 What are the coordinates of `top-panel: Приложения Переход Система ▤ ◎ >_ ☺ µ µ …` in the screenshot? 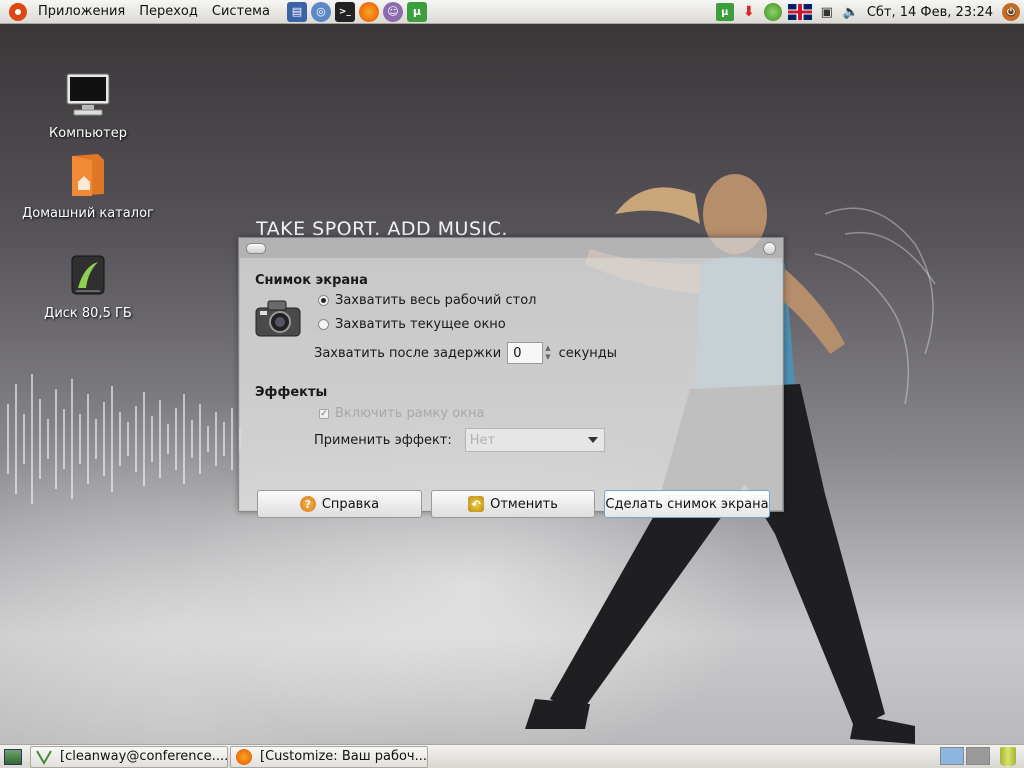 It's located at (512, 12).